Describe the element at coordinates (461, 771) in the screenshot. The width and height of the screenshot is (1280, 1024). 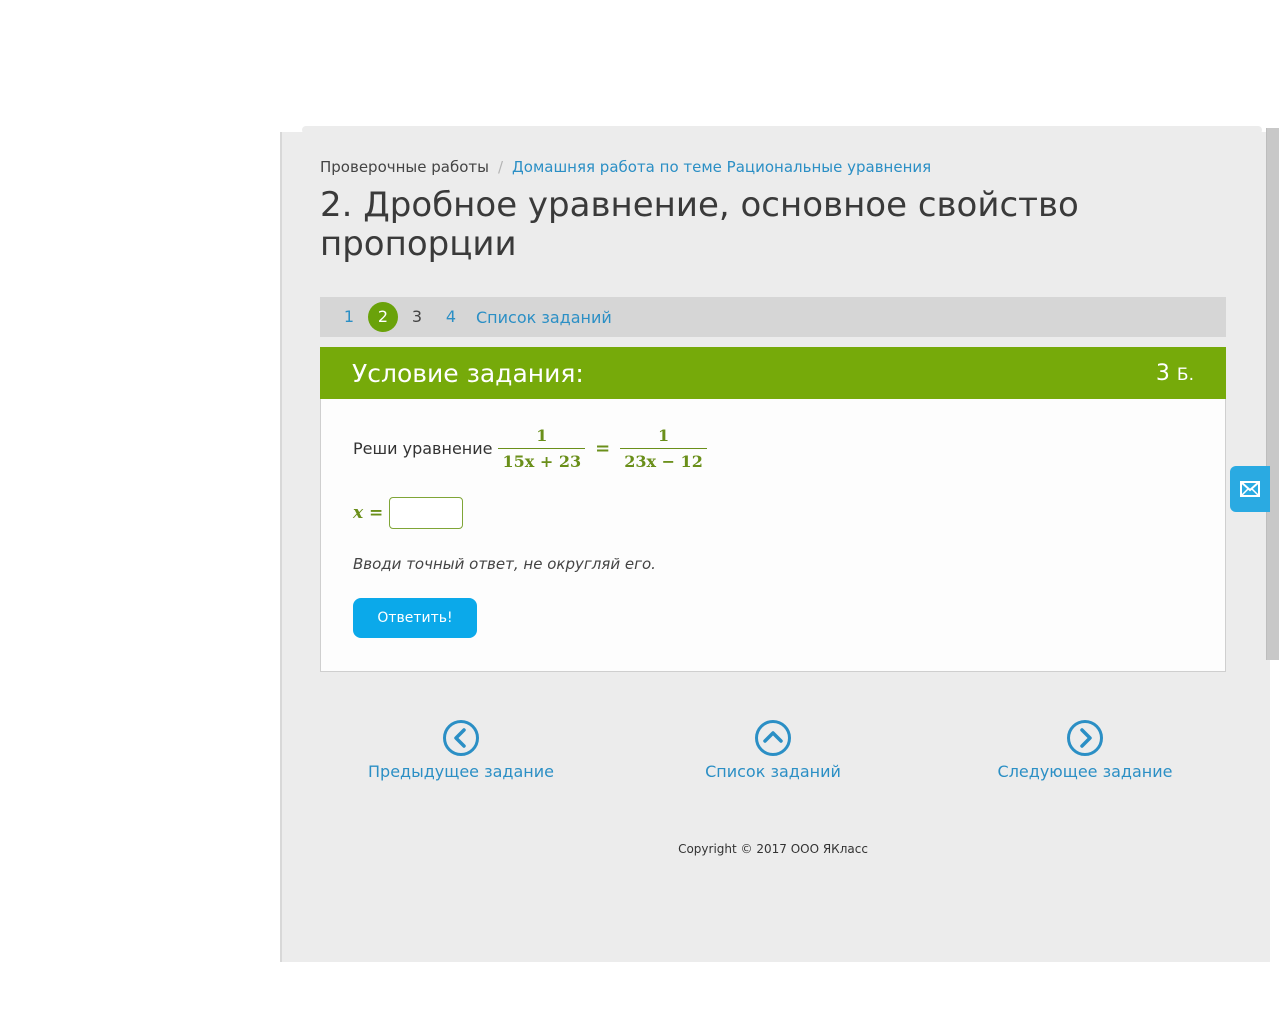
I see `prev-task-label: Предыдущее задание` at that location.